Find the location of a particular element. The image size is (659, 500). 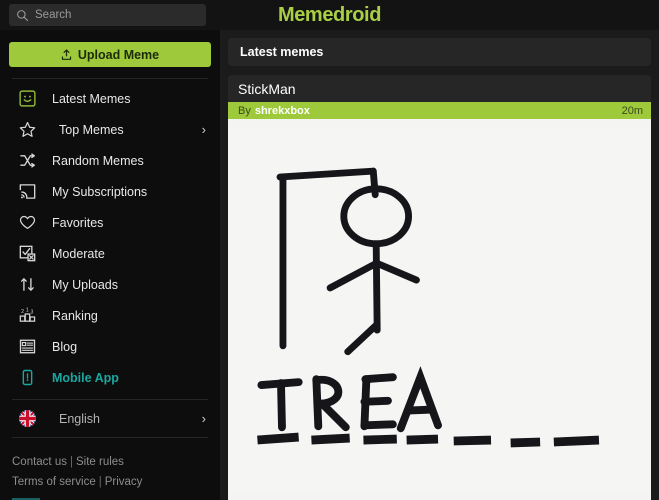

footer-row-2: Terms of service | Privacy is located at coordinates (110, 482).